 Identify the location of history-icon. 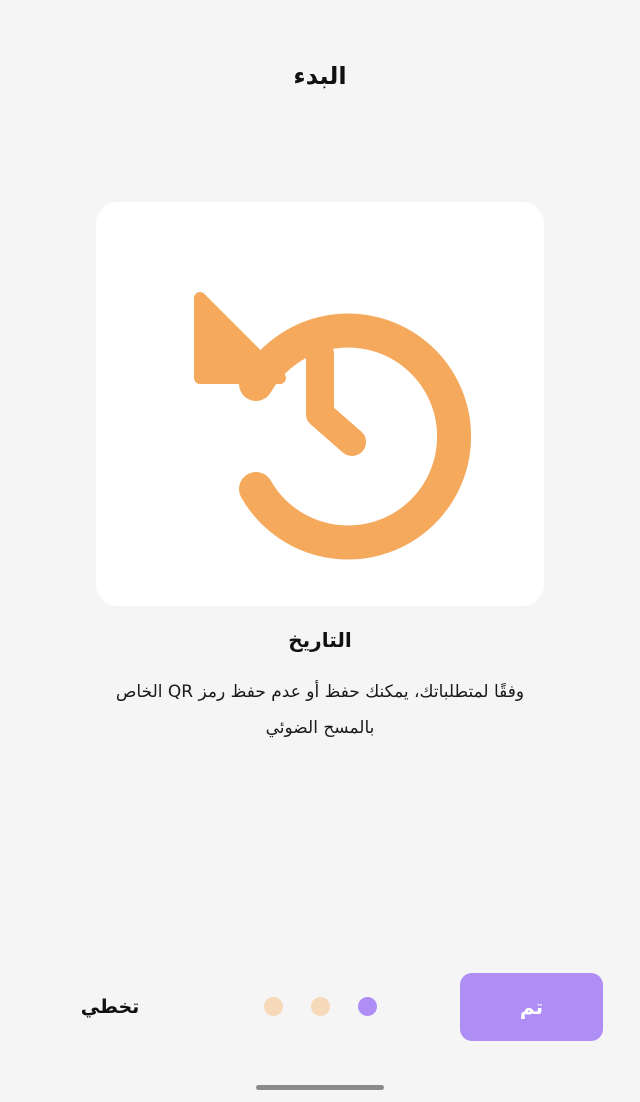
(332, 426).